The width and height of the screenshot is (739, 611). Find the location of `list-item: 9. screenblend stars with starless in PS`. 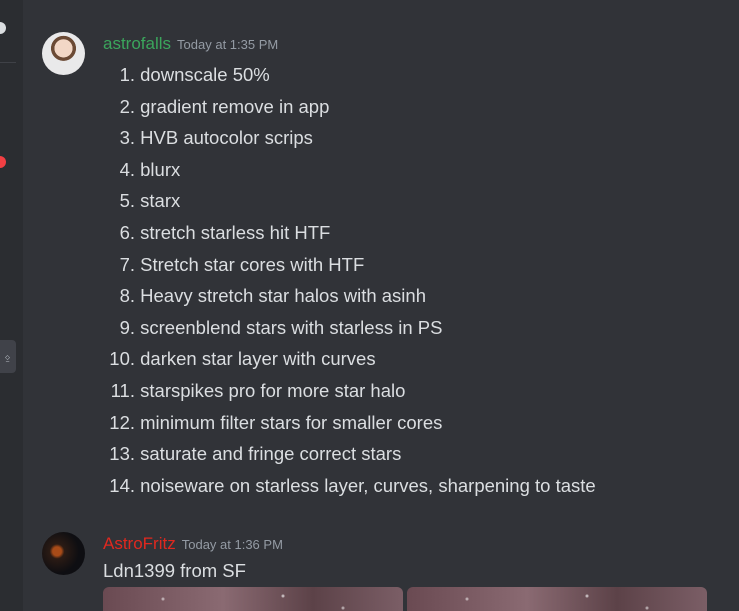

list-item: 9. screenblend stars with starless in PS is located at coordinates (413, 328).